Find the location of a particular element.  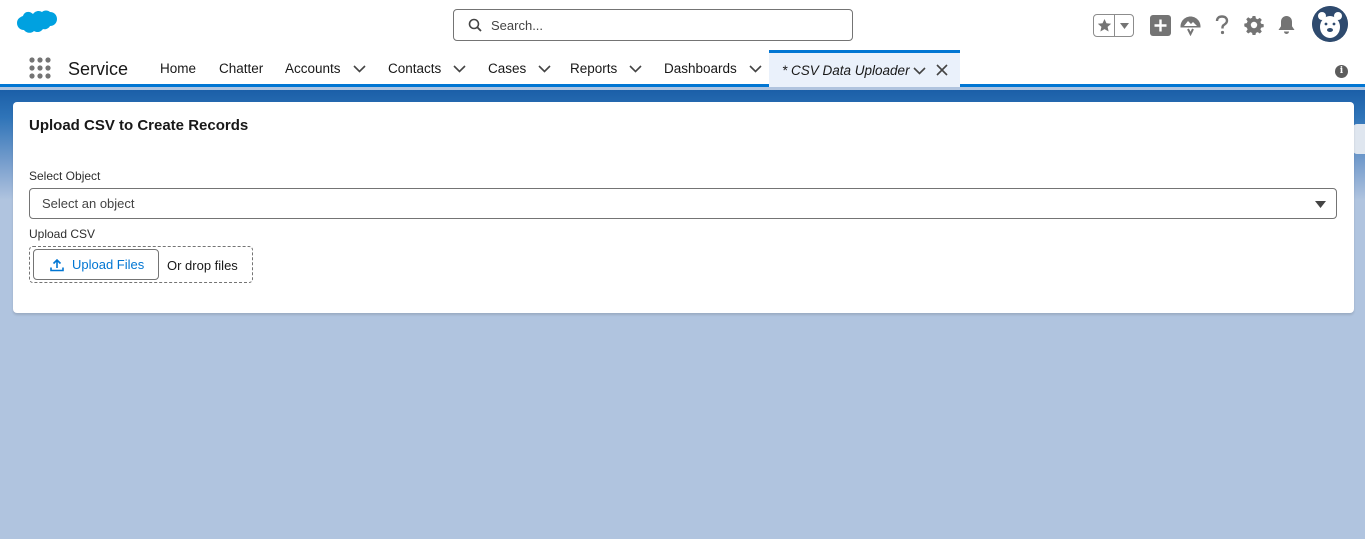

drop-files-text: Or drop files is located at coordinates (202, 265).